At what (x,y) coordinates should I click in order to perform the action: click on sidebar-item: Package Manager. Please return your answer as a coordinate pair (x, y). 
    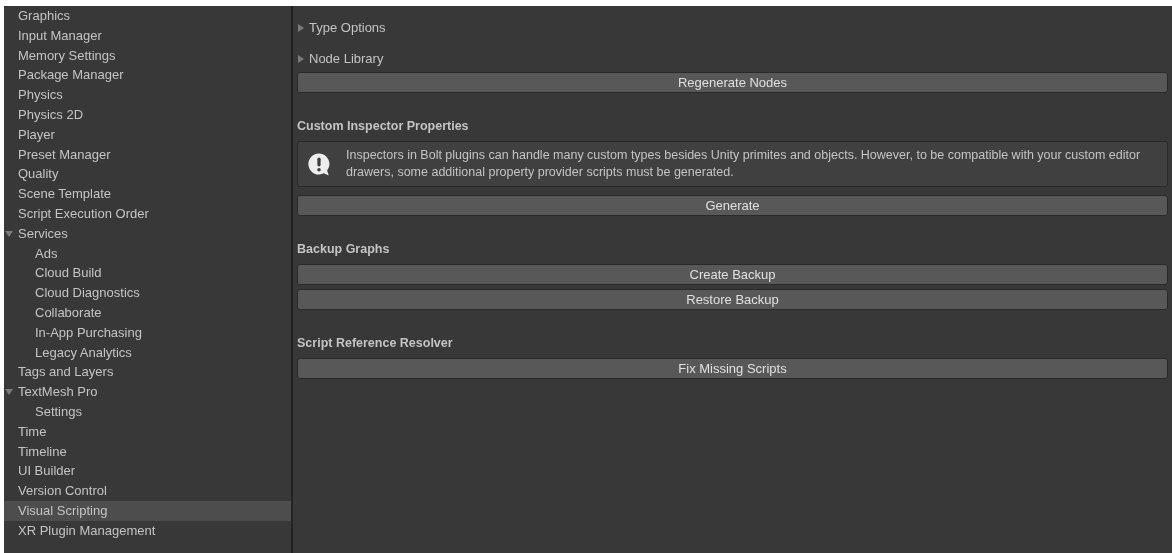
    Looking at the image, I should click on (147, 75).